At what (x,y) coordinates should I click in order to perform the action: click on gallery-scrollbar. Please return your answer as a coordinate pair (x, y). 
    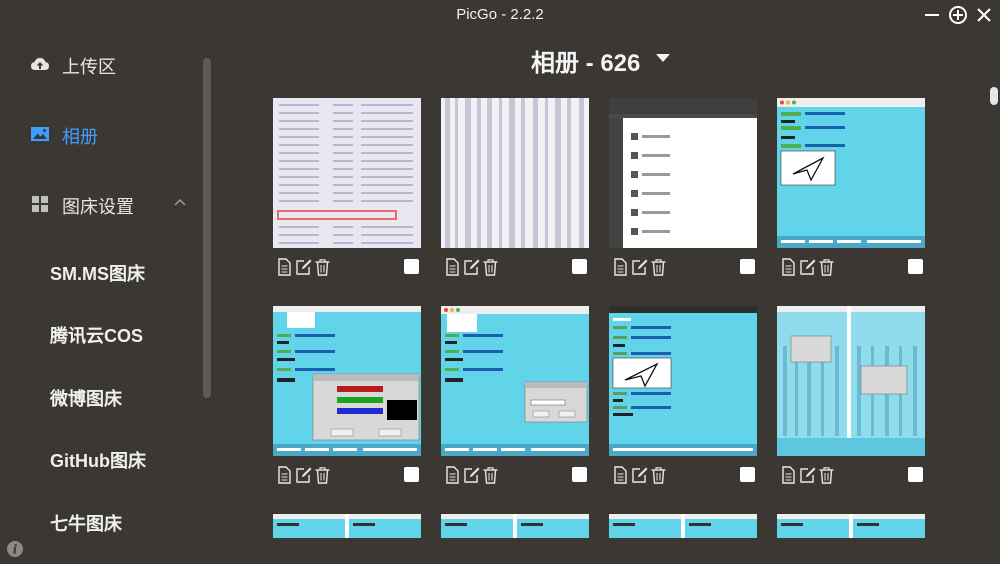
    Looking at the image, I should click on (994, 96).